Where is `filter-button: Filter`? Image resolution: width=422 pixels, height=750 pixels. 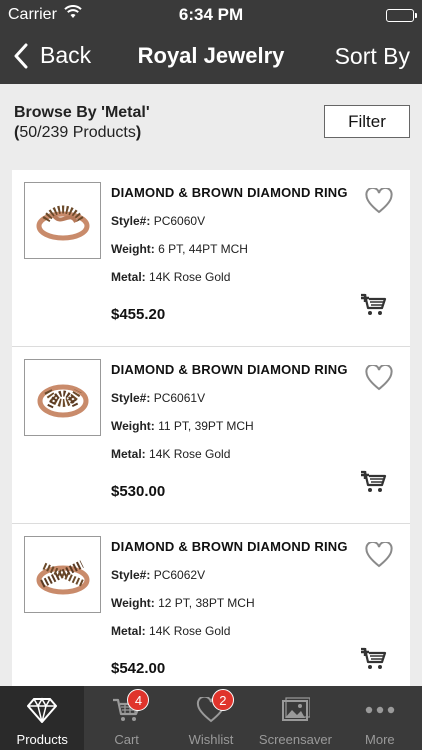 filter-button: Filter is located at coordinates (367, 121).